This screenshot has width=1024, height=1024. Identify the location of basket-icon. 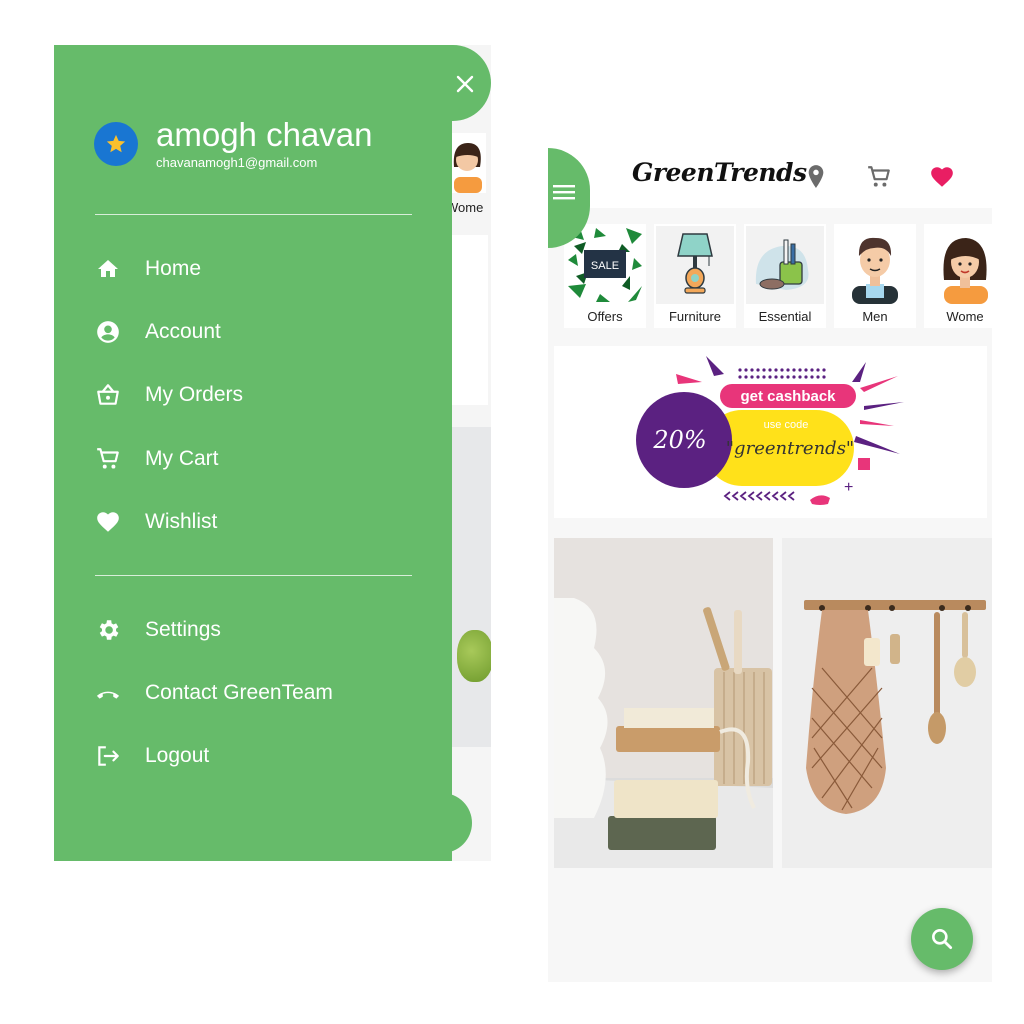
(108, 395).